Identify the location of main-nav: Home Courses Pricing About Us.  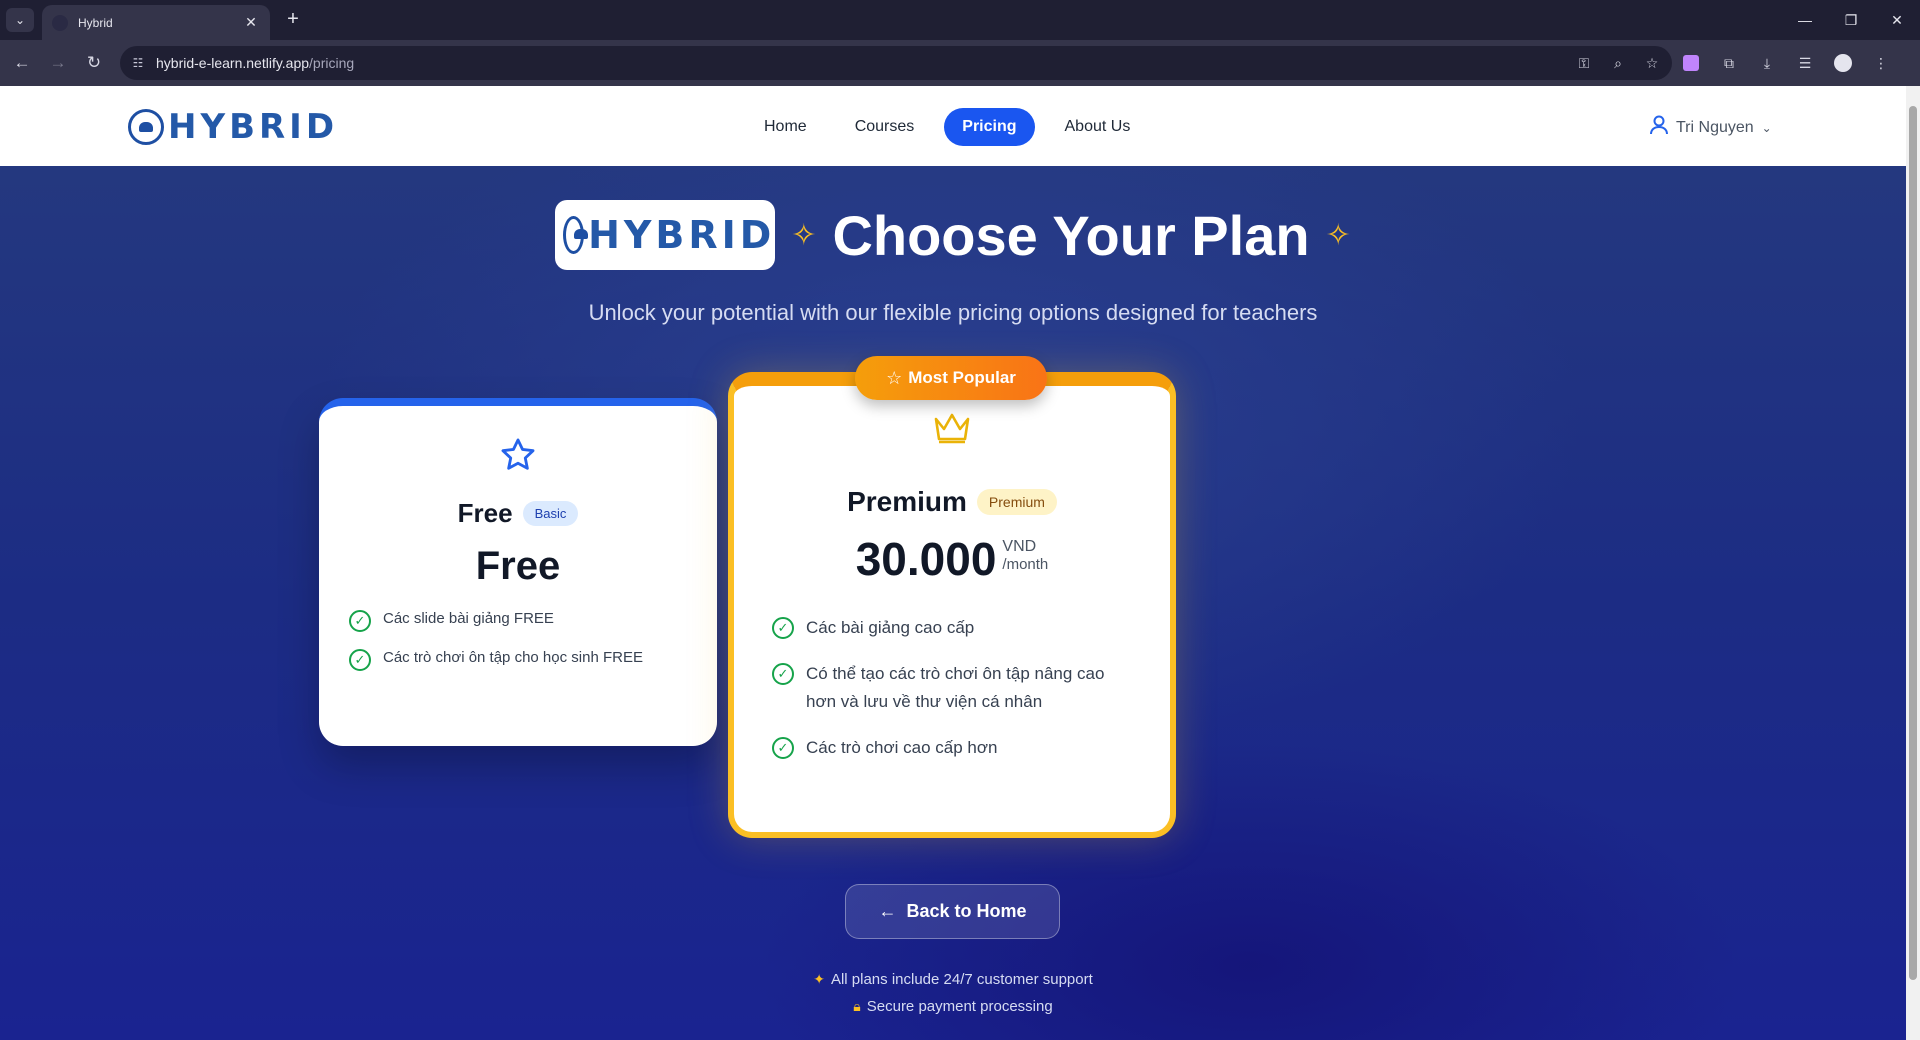
(947, 127).